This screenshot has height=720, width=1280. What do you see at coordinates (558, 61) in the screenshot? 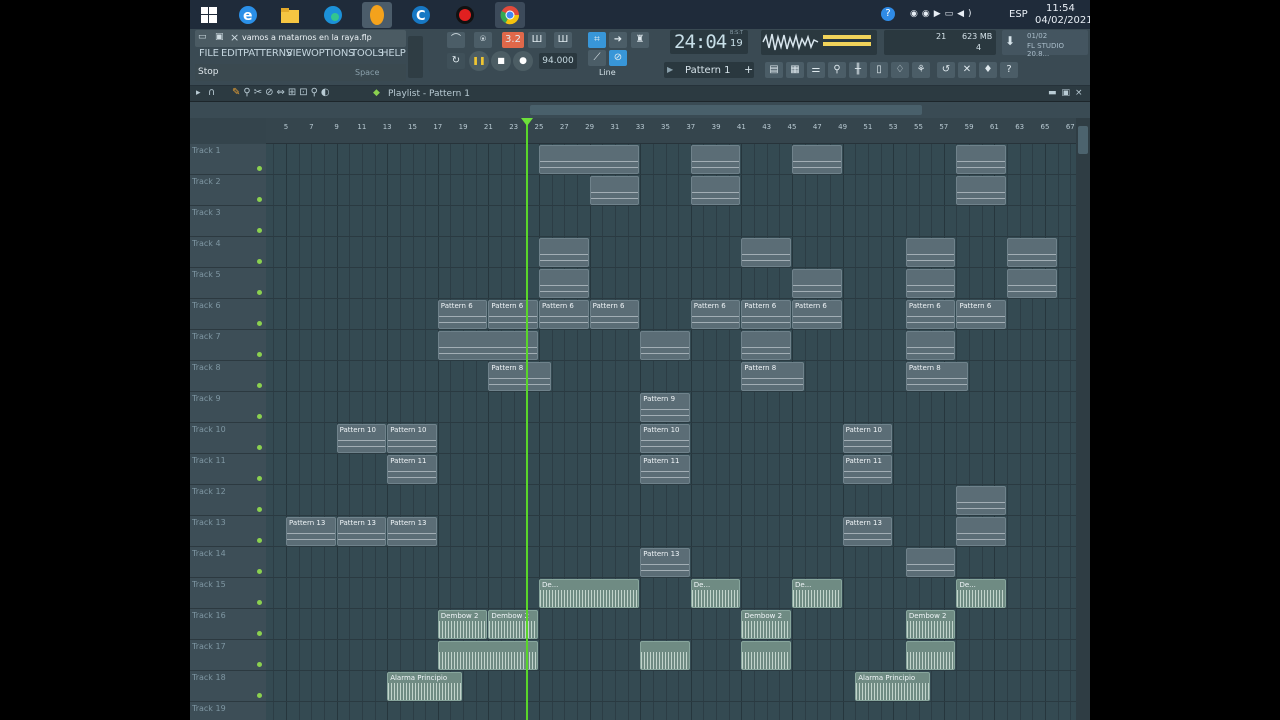
I see `tempo-display: 94.000` at bounding box center [558, 61].